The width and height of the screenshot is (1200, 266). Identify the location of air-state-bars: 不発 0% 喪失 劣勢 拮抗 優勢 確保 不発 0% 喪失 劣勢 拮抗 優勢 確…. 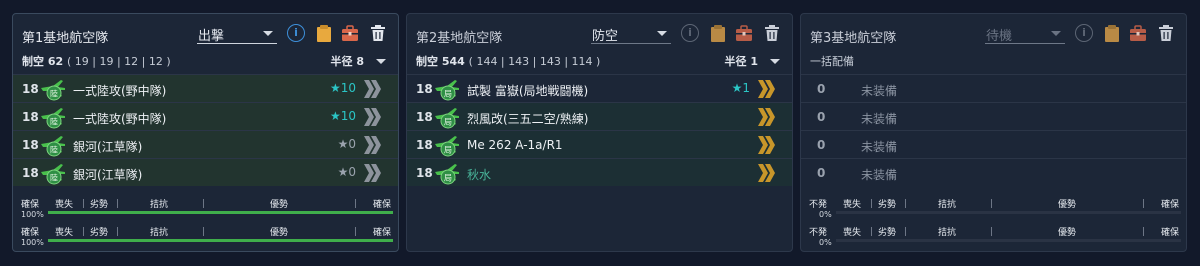
(993, 218).